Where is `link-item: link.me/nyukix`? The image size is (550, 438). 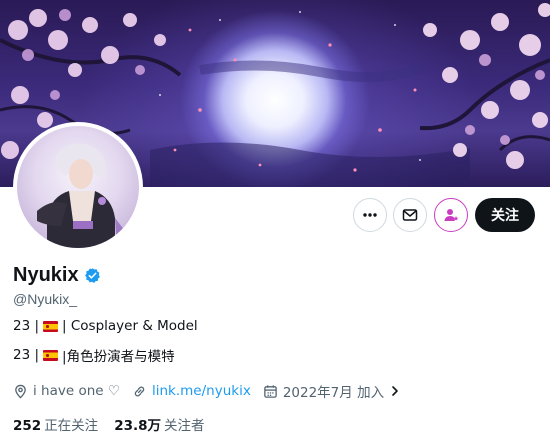 link-item: link.me/nyukix is located at coordinates (191, 391).